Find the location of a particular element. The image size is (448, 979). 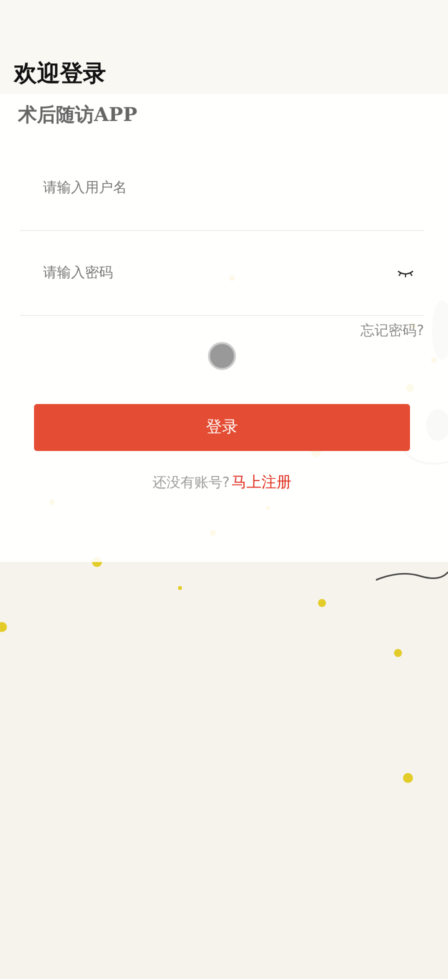

username-field: 请输入用户名 is located at coordinates (222, 188).